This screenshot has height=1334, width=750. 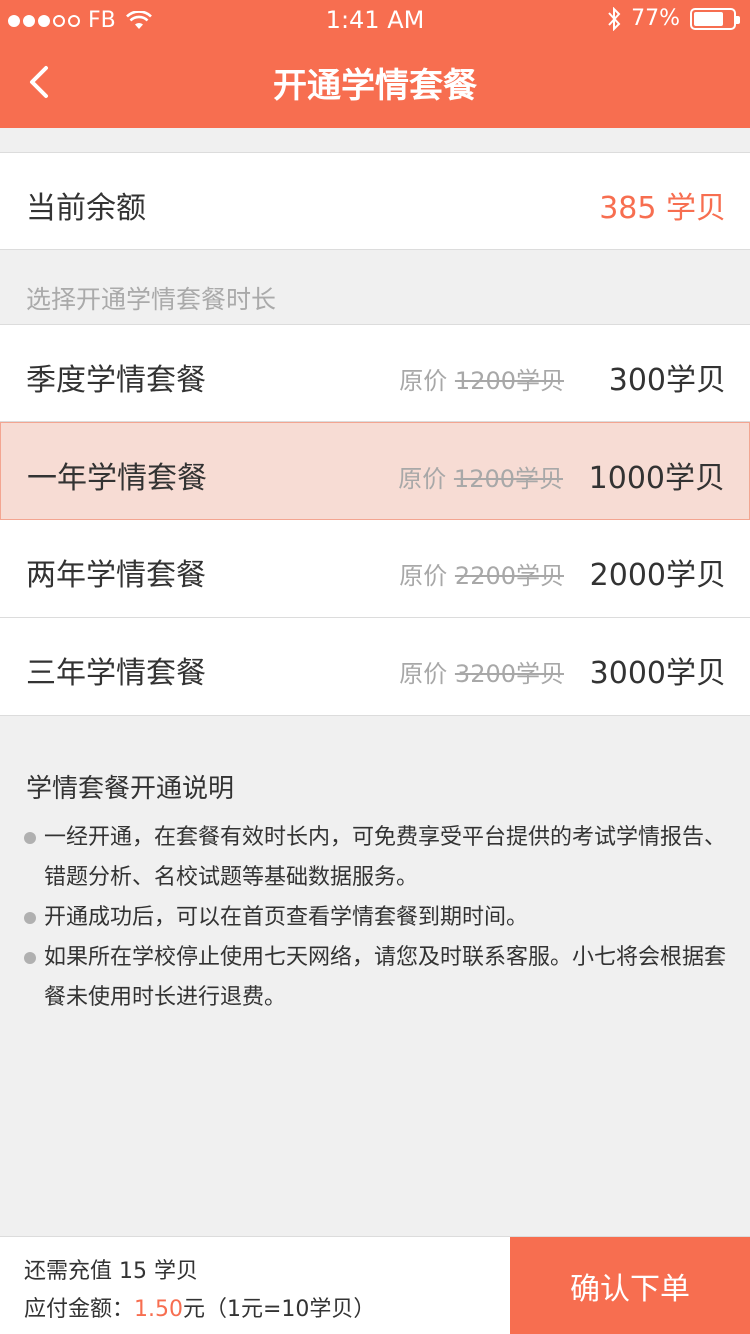 What do you see at coordinates (657, 673) in the screenshot?
I see `plan-price: 3000学贝` at bounding box center [657, 673].